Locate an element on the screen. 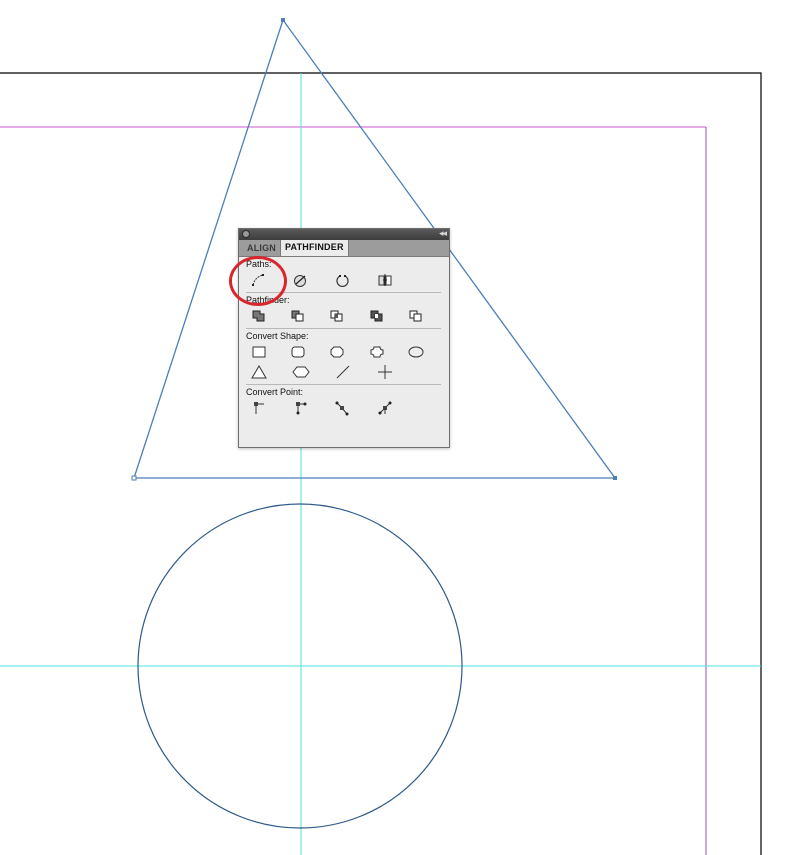 This screenshot has height=855, width=786. tab-pathfinder: PATHFINDER is located at coordinates (314, 247).